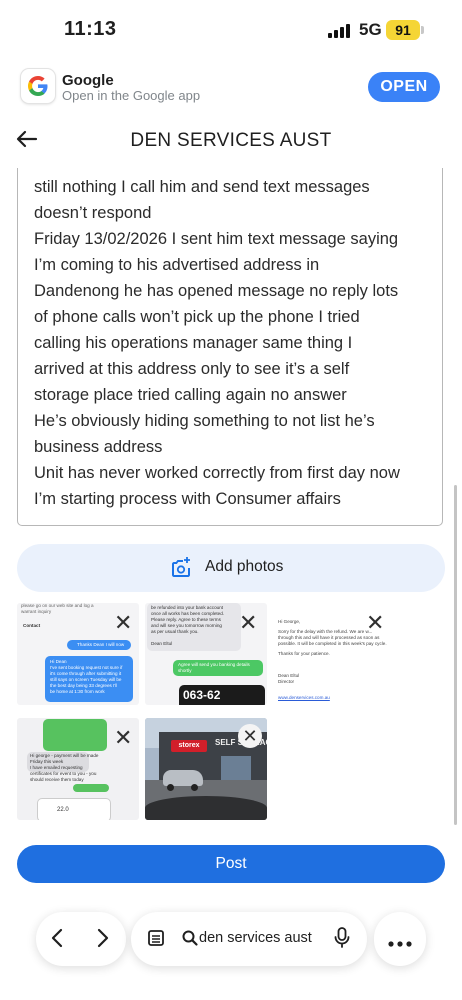 The image size is (462, 1000). I want to click on review-line: doesn’t respond, so click(93, 213).